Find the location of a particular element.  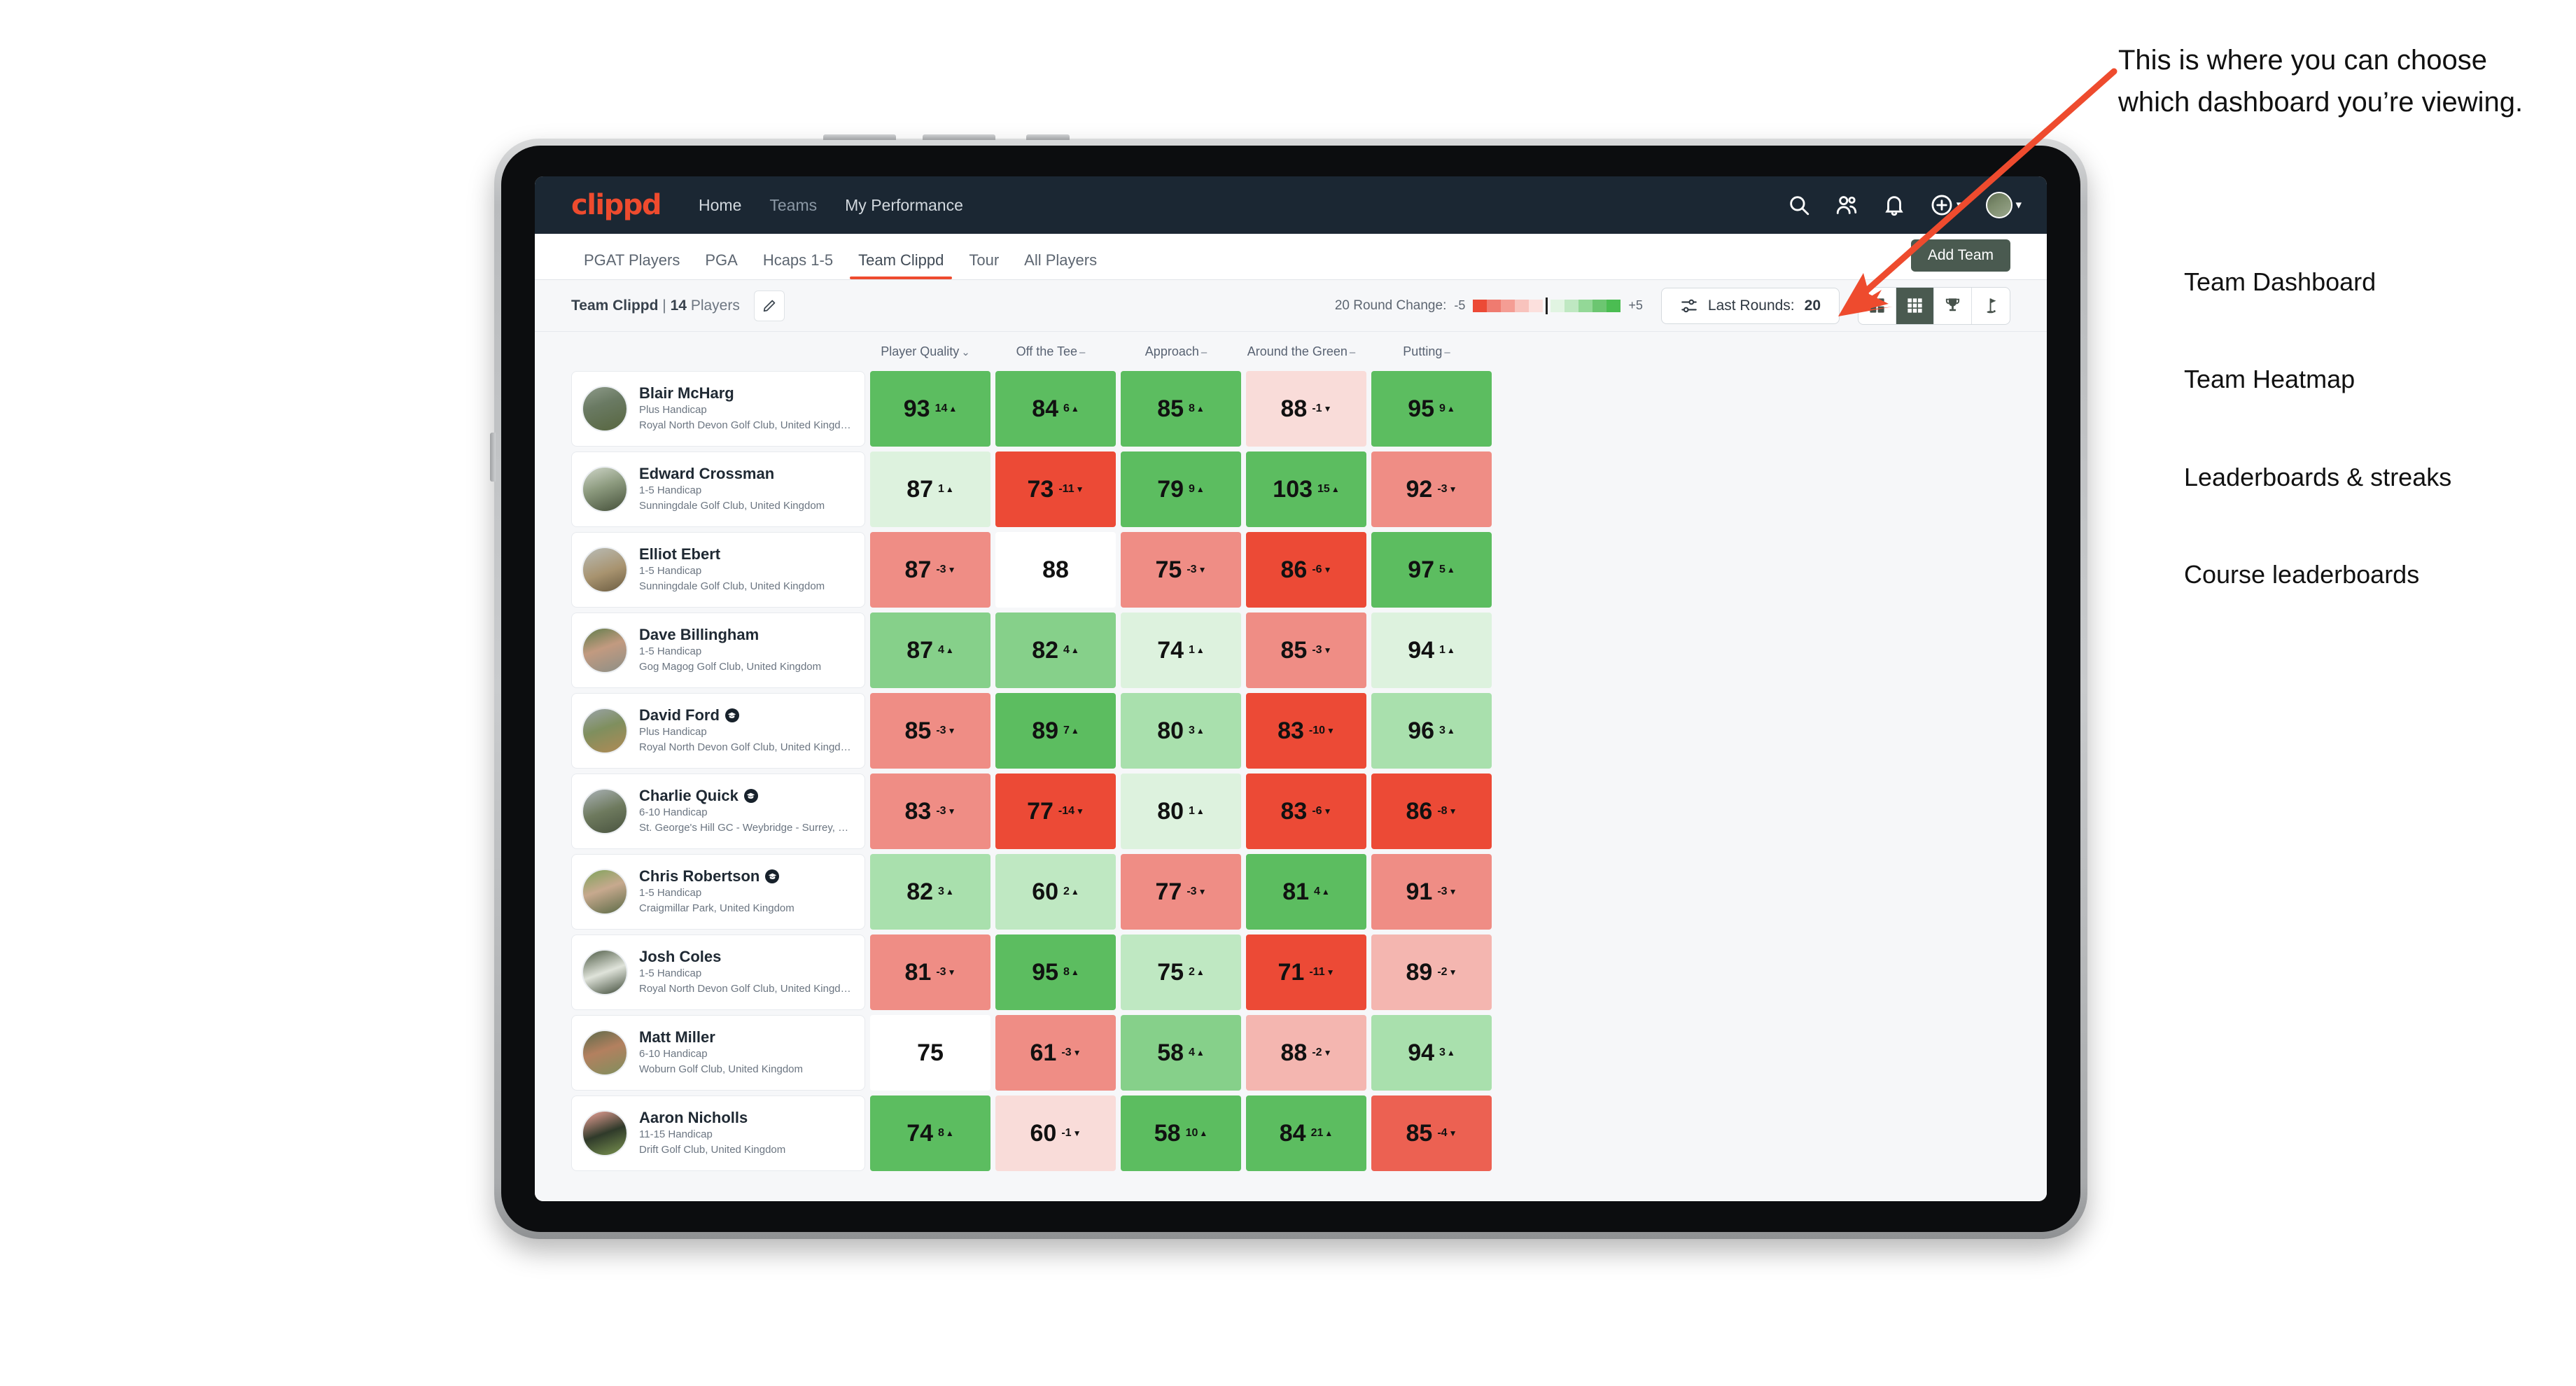

nav-link-teams: Teams is located at coordinates (793, 205).